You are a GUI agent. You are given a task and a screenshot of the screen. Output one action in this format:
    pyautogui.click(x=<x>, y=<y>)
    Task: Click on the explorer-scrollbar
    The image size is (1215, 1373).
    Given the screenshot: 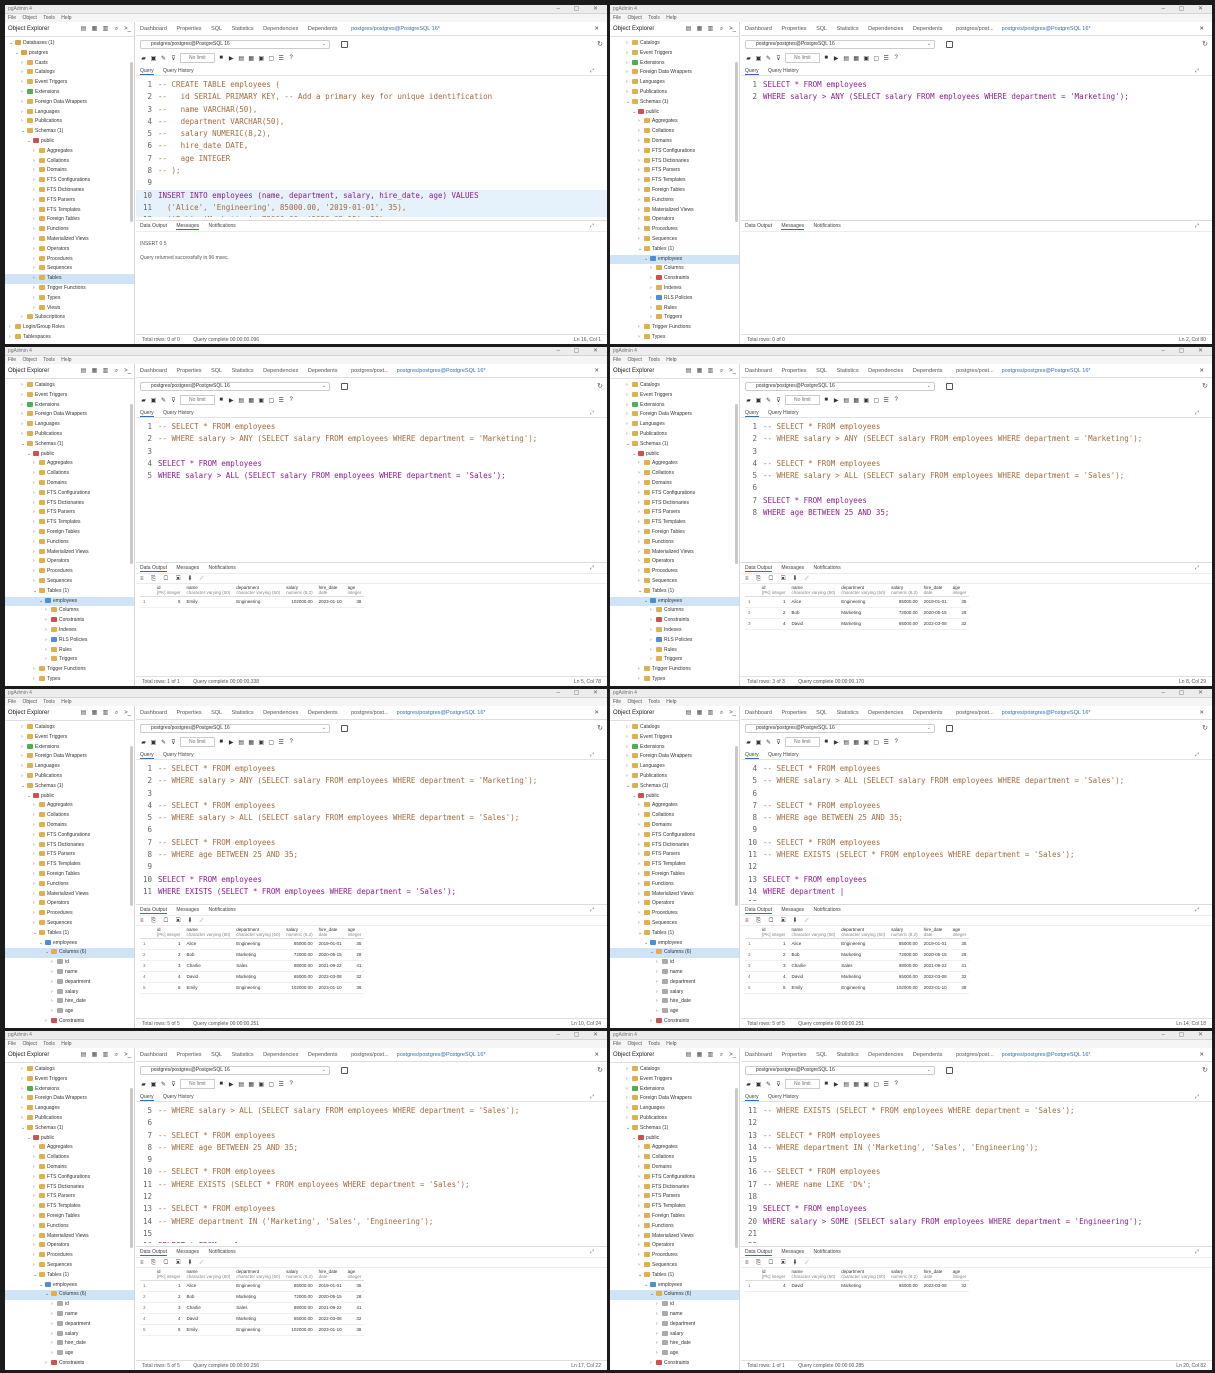 What is the action you would take?
    pyautogui.click(x=131, y=826)
    